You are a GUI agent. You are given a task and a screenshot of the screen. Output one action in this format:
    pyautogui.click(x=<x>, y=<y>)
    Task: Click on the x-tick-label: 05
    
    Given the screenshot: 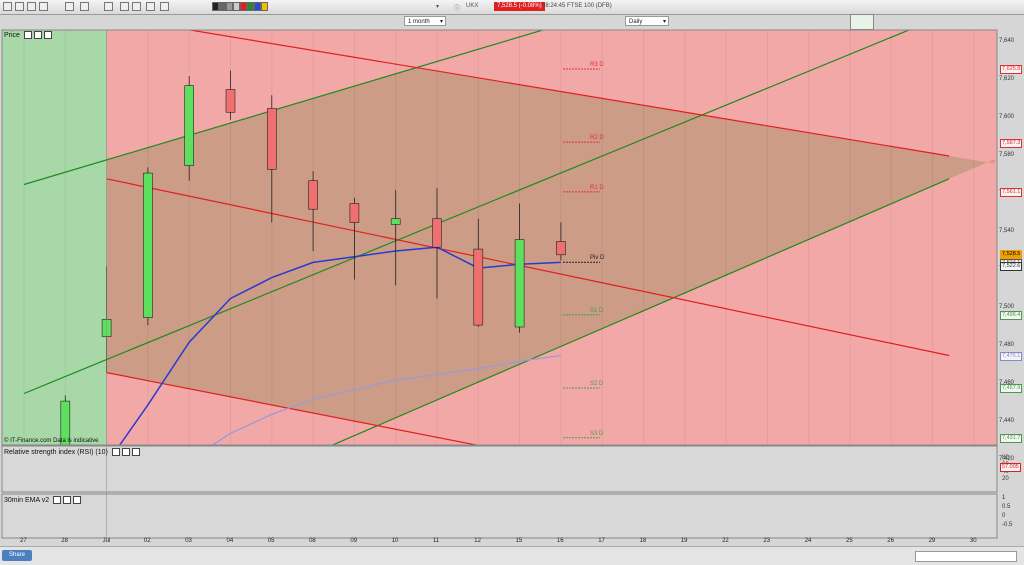 What is the action you would take?
    pyautogui.click(x=271, y=541)
    